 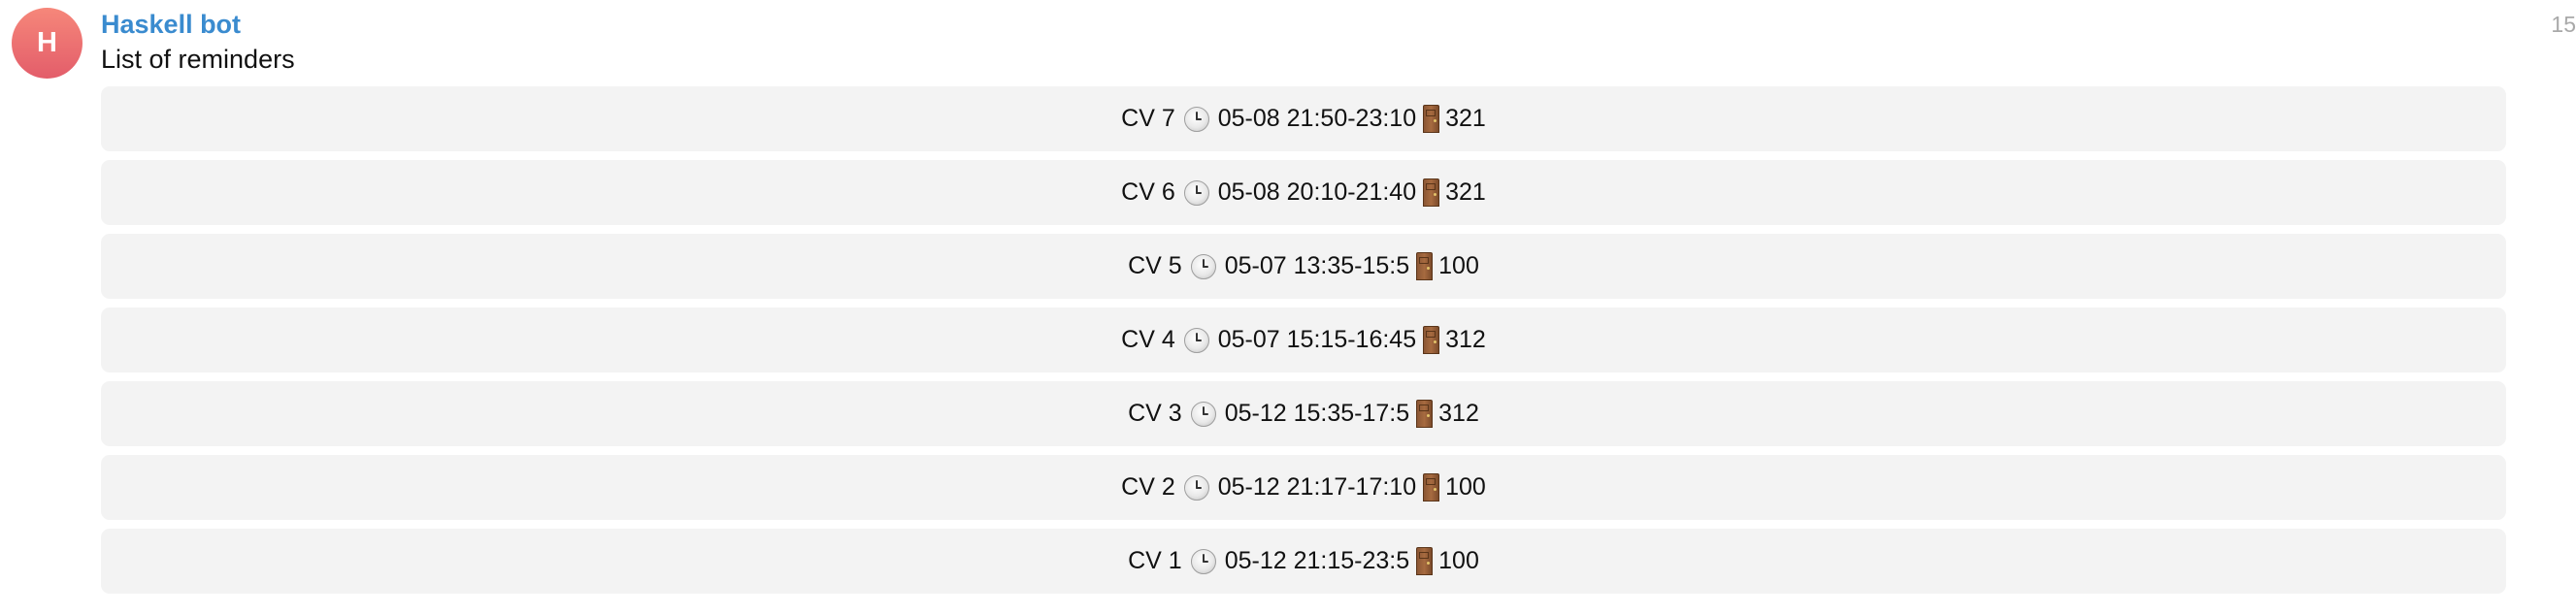 I want to click on reminder-name: CV 2, so click(x=1148, y=487).